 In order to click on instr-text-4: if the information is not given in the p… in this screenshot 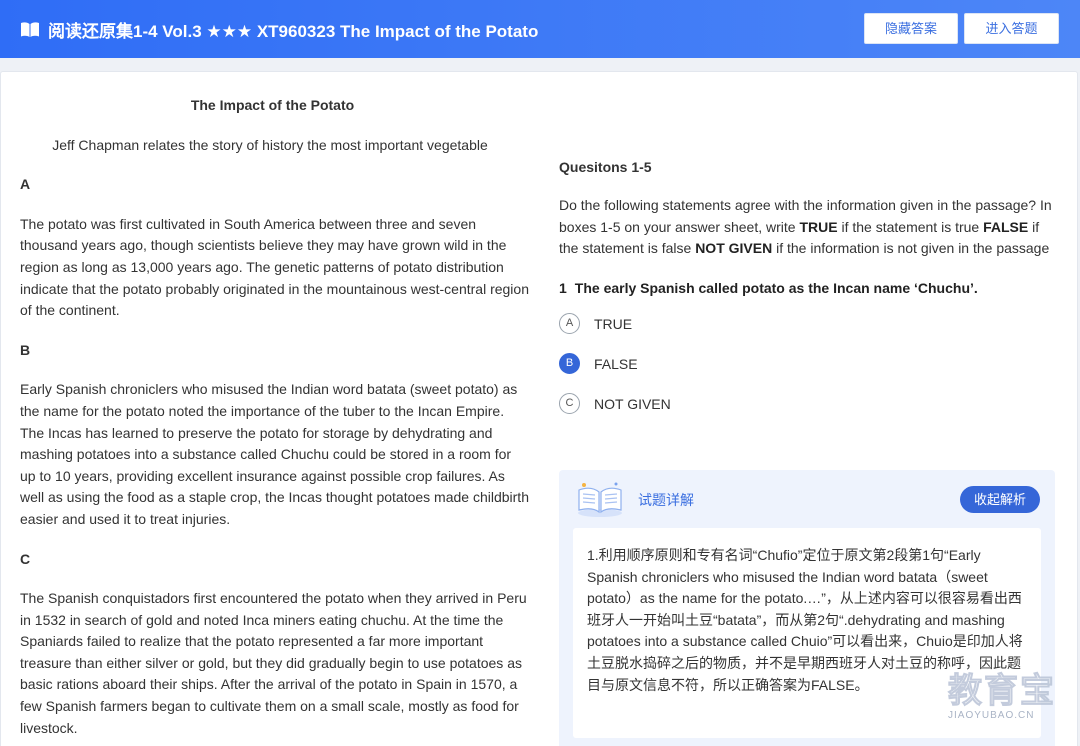, I will do `click(911, 248)`.